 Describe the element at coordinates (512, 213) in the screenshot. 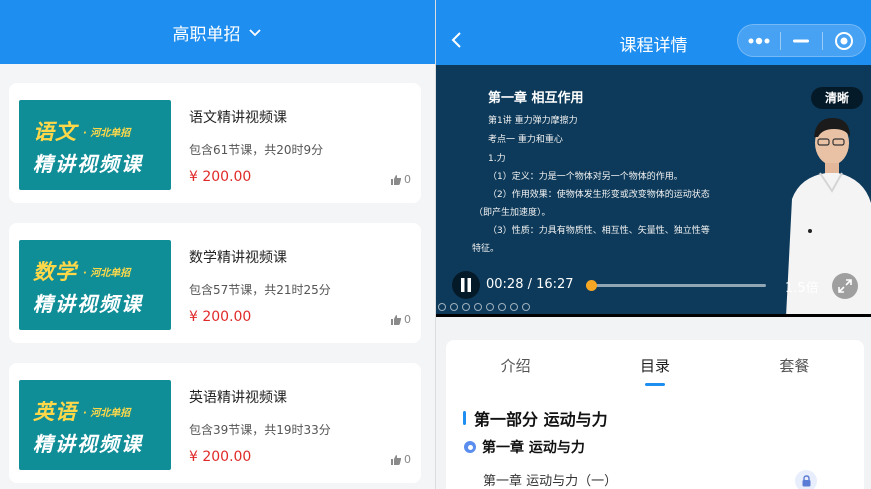

I see `slide-text-line: （即产生加速度）。` at that location.